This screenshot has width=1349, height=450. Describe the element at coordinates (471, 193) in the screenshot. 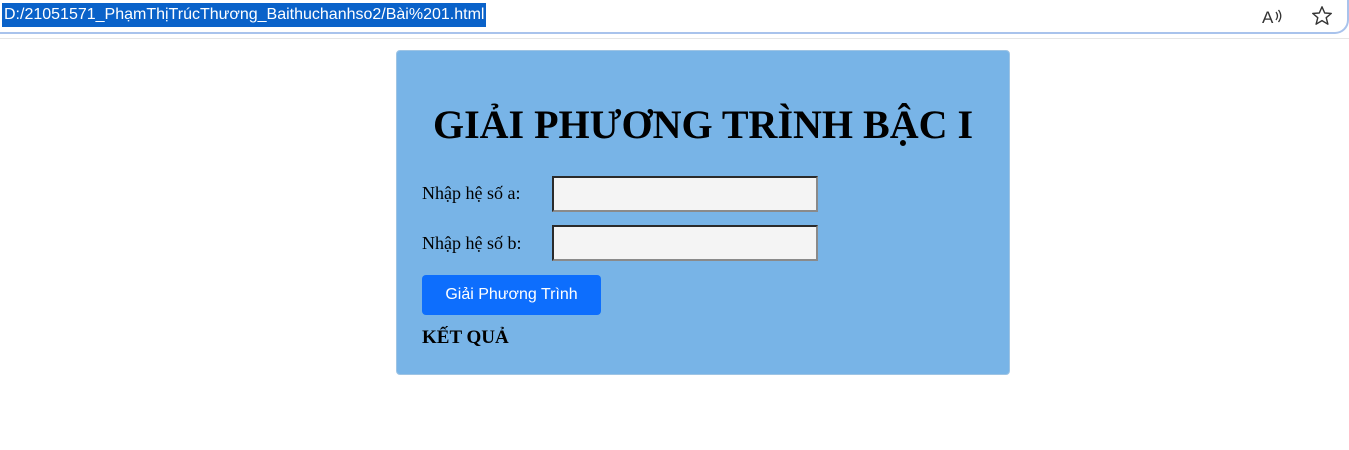

I see `coefficient-a-label: Nhập hệ số a:` at that location.